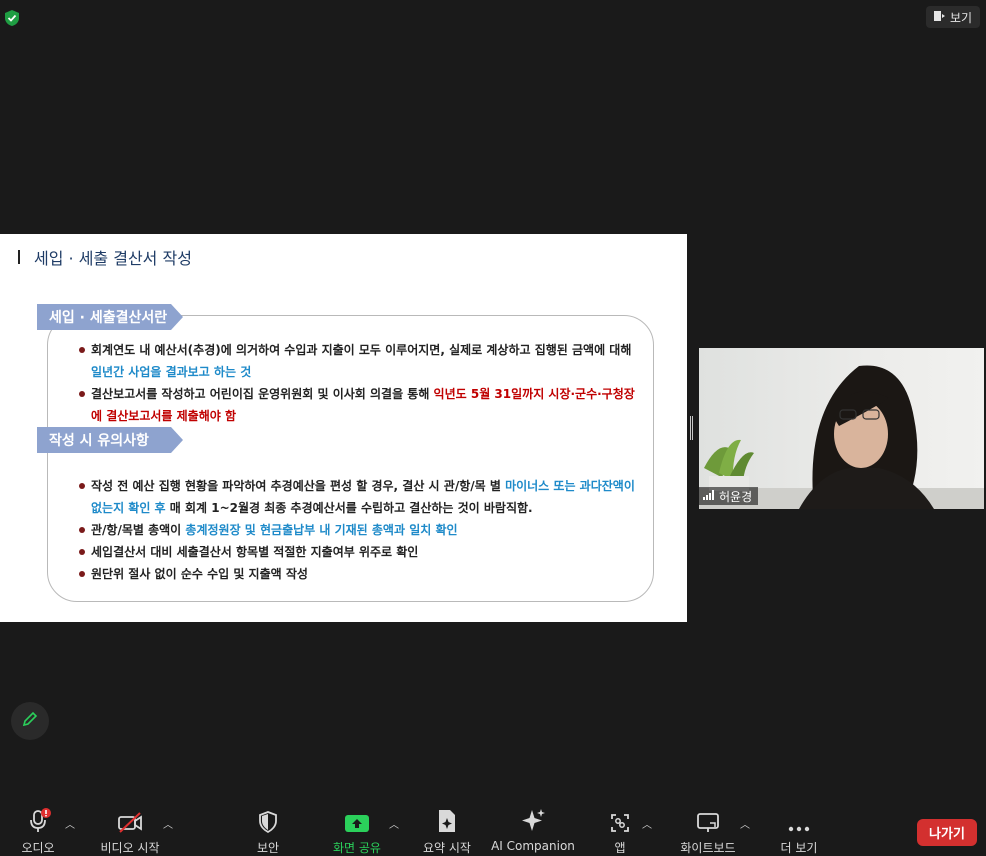 Image resolution: width=986 pixels, height=856 pixels. I want to click on participant-video: 허윤경, so click(841, 428).